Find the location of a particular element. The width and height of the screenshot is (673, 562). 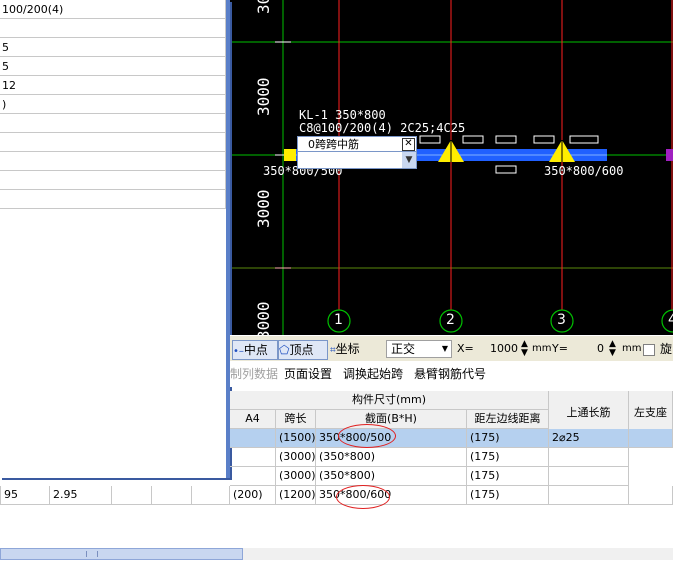

dim-text-clipped: 3000 is located at coordinates (264, 7).